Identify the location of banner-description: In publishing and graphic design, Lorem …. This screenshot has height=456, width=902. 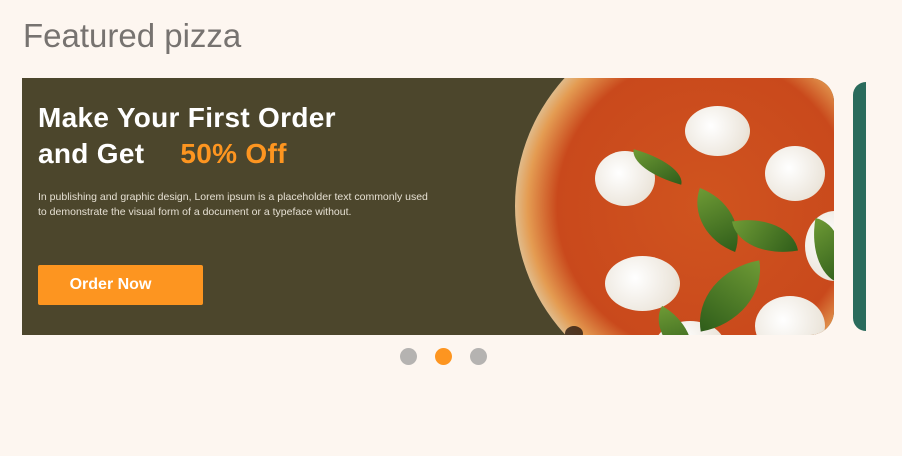
(233, 204).